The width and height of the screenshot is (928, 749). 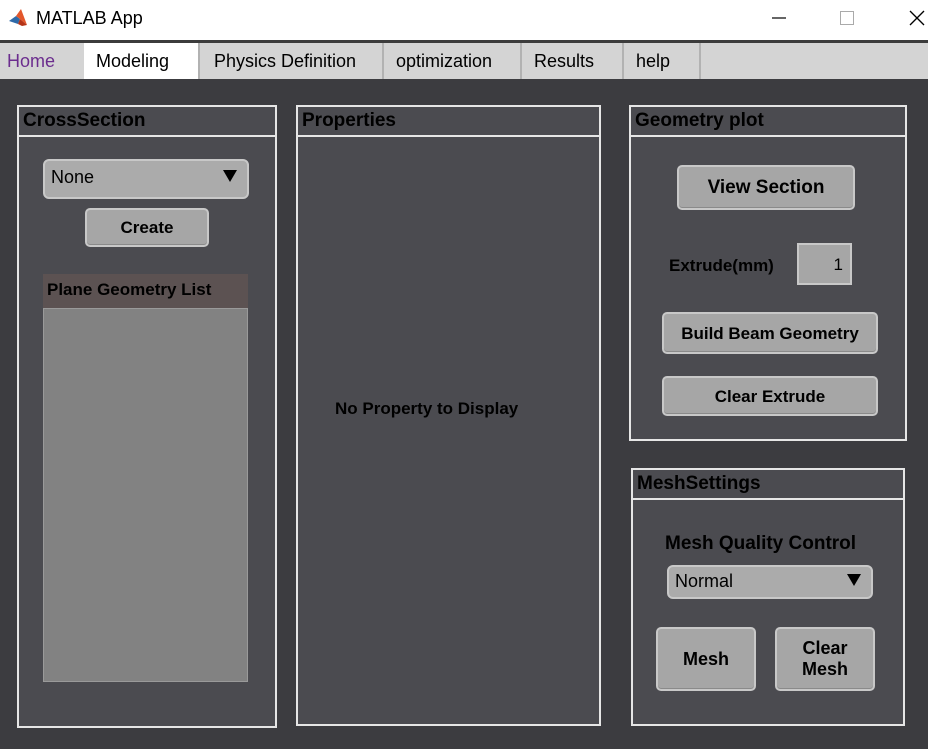 I want to click on no-property-message: No Property to Display, so click(x=427, y=408).